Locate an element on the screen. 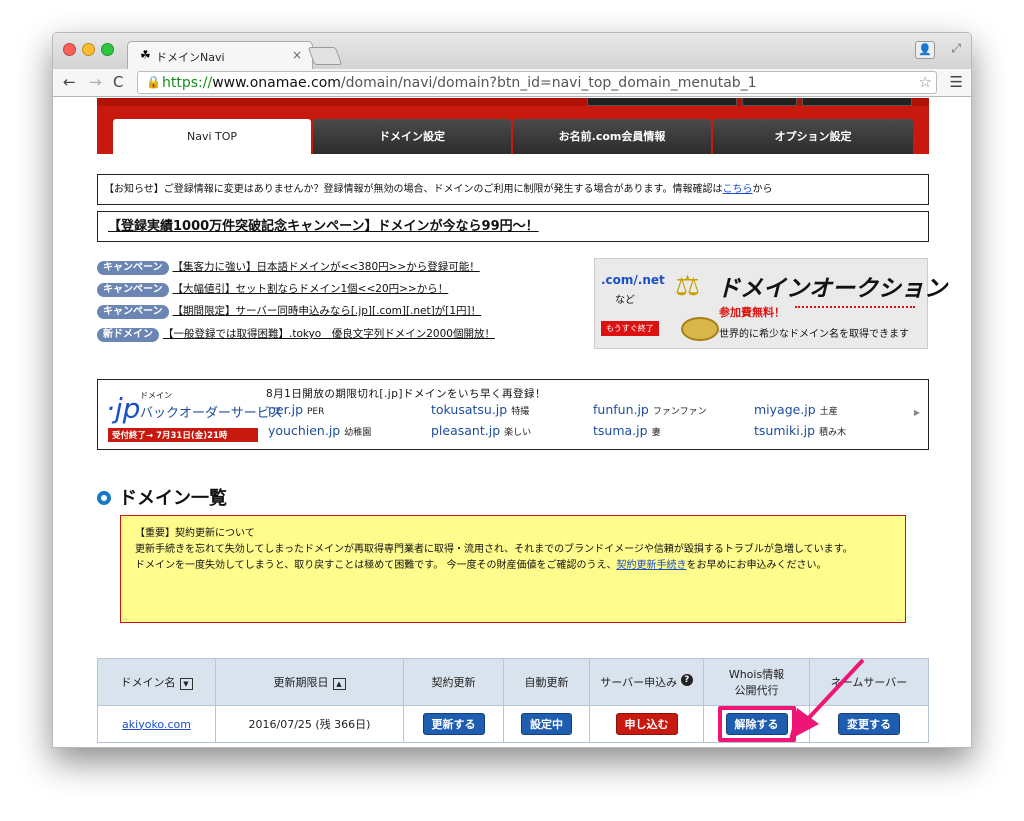 The image size is (1024, 821). new-tab-button is located at coordinates (325, 56).